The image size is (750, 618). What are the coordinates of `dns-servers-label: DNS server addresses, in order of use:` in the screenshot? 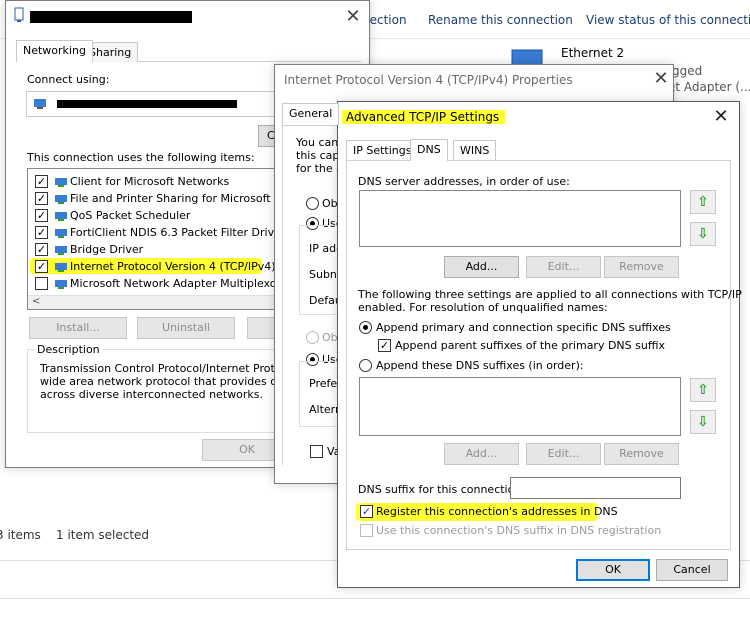 It's located at (464, 181).